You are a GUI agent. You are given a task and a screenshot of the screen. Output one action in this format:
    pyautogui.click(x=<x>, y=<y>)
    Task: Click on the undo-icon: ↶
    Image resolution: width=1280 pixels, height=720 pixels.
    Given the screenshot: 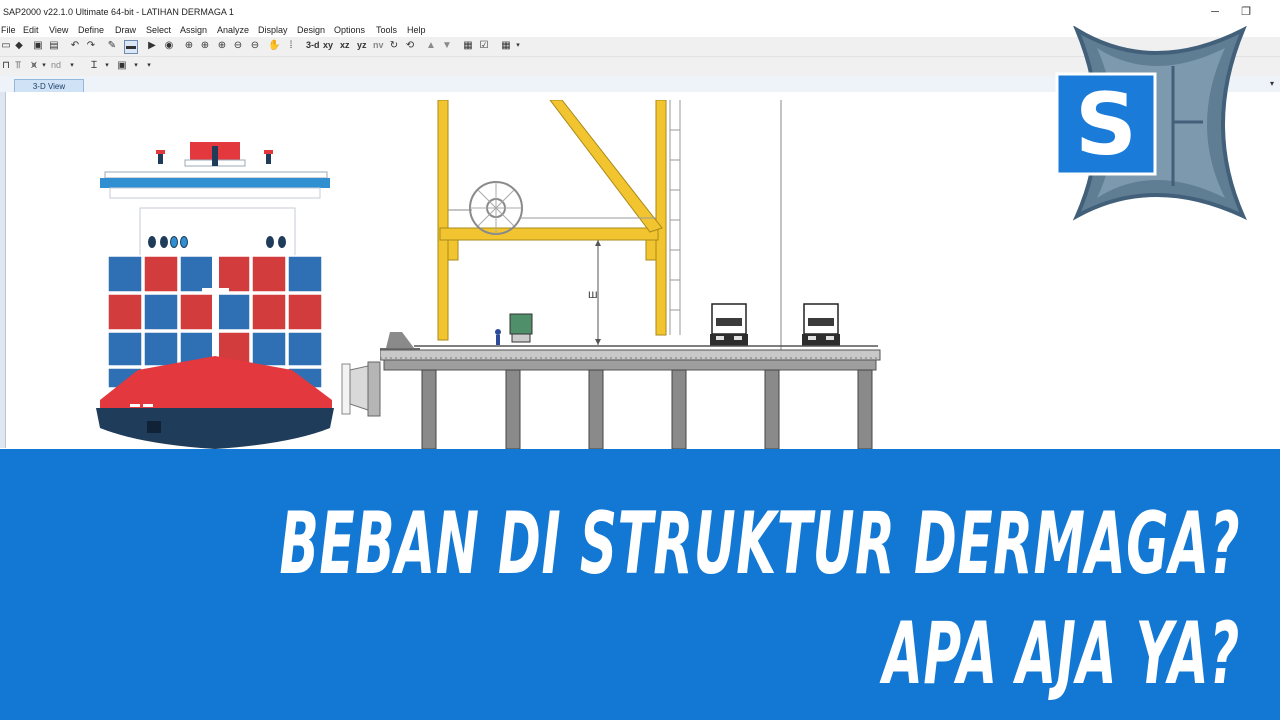 What is the action you would take?
    pyautogui.click(x=75, y=46)
    